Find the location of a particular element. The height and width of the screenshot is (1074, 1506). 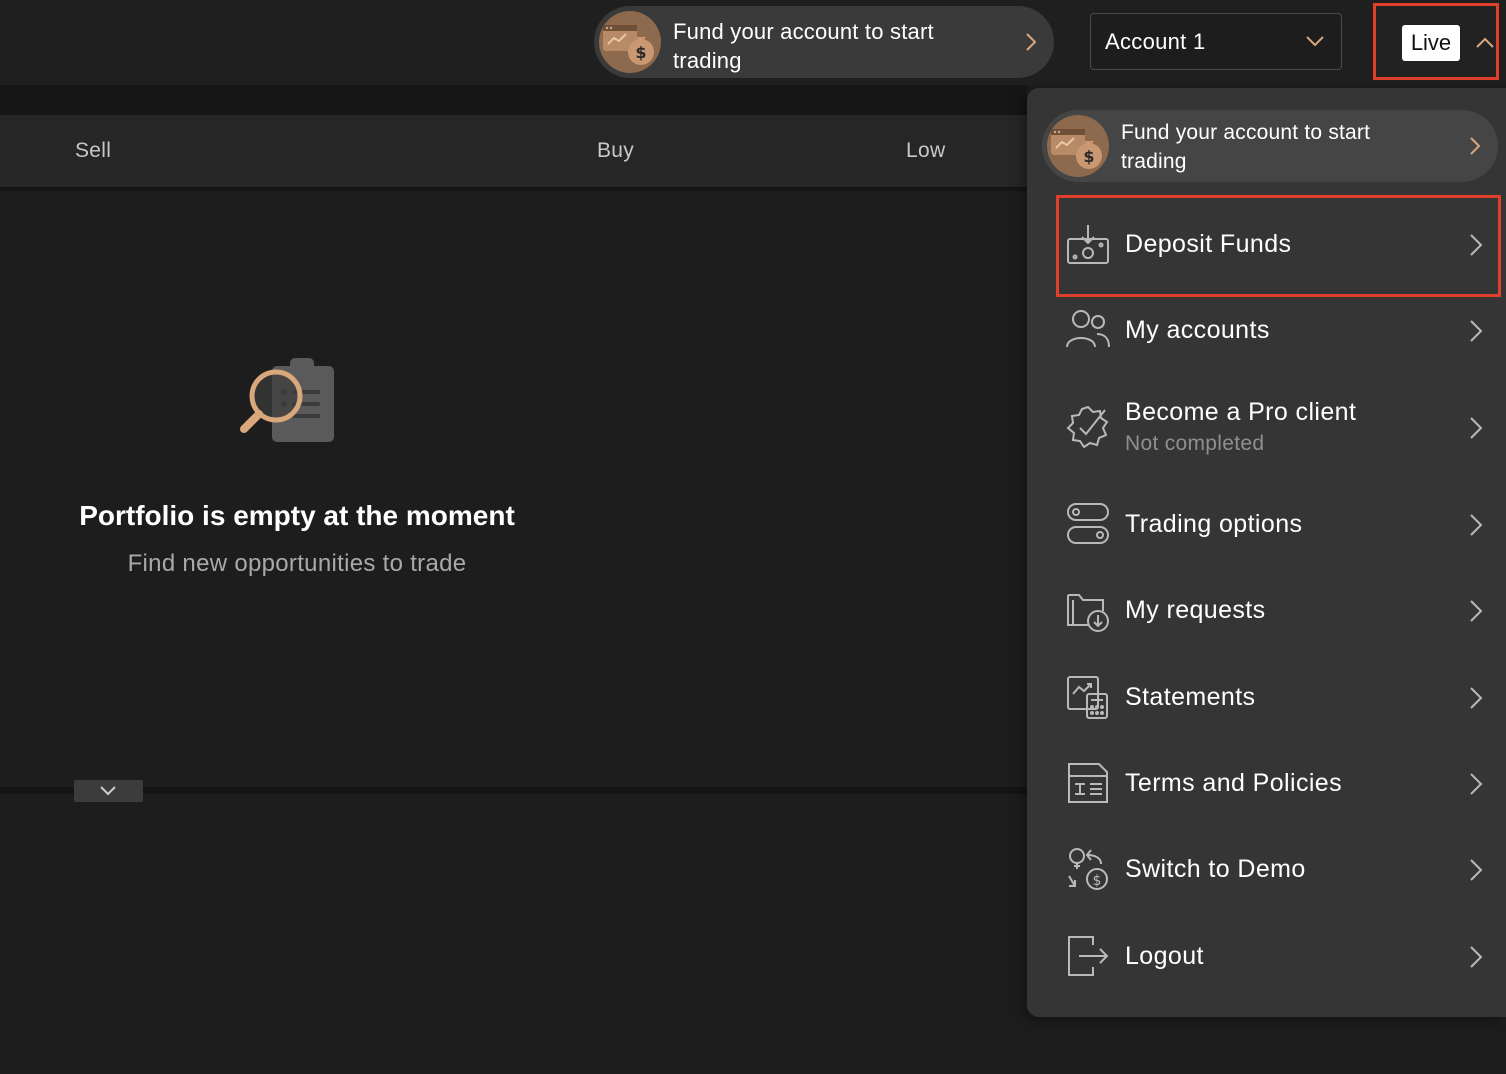

menu-item-trading-options: Trading options is located at coordinates (1272, 523).